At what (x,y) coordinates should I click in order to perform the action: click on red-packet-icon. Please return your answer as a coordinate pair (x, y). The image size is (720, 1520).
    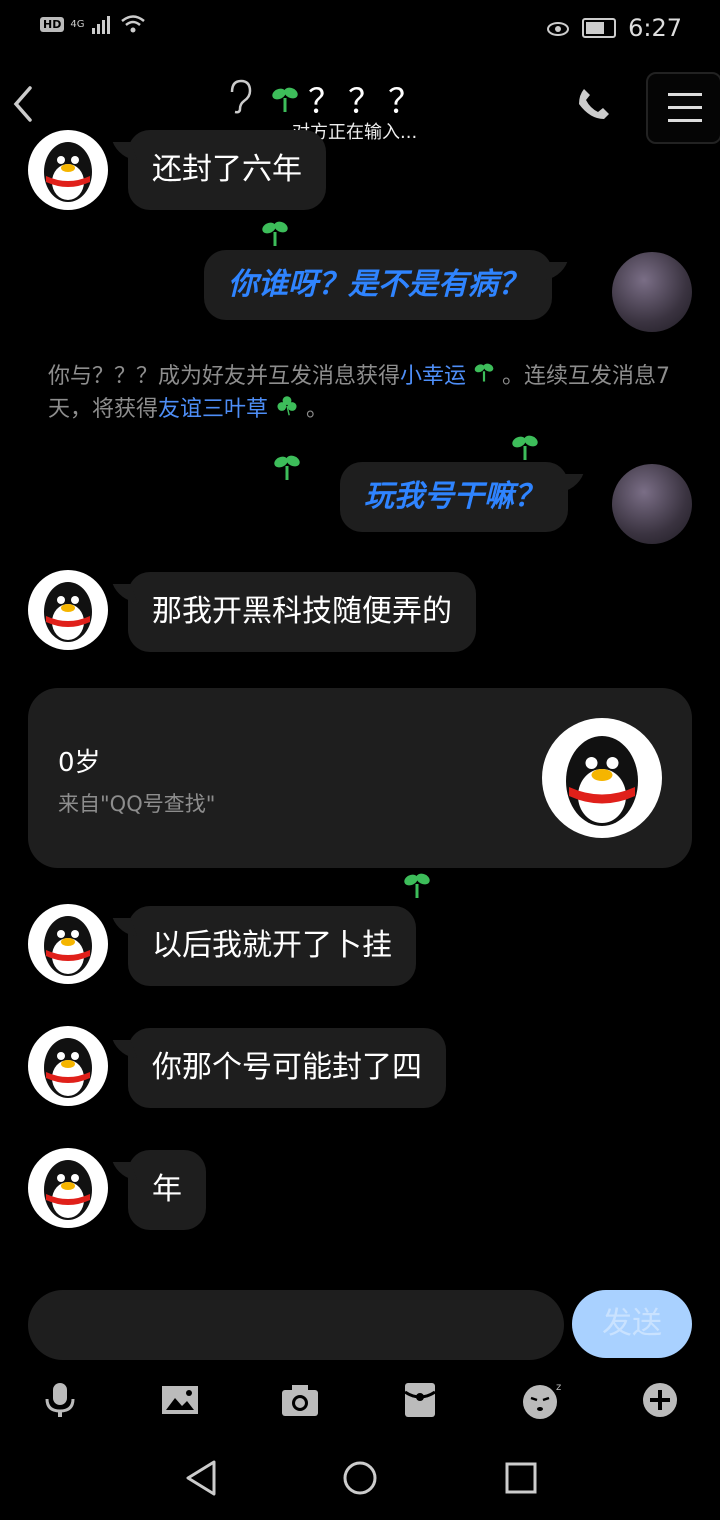
    Looking at the image, I should click on (420, 1400).